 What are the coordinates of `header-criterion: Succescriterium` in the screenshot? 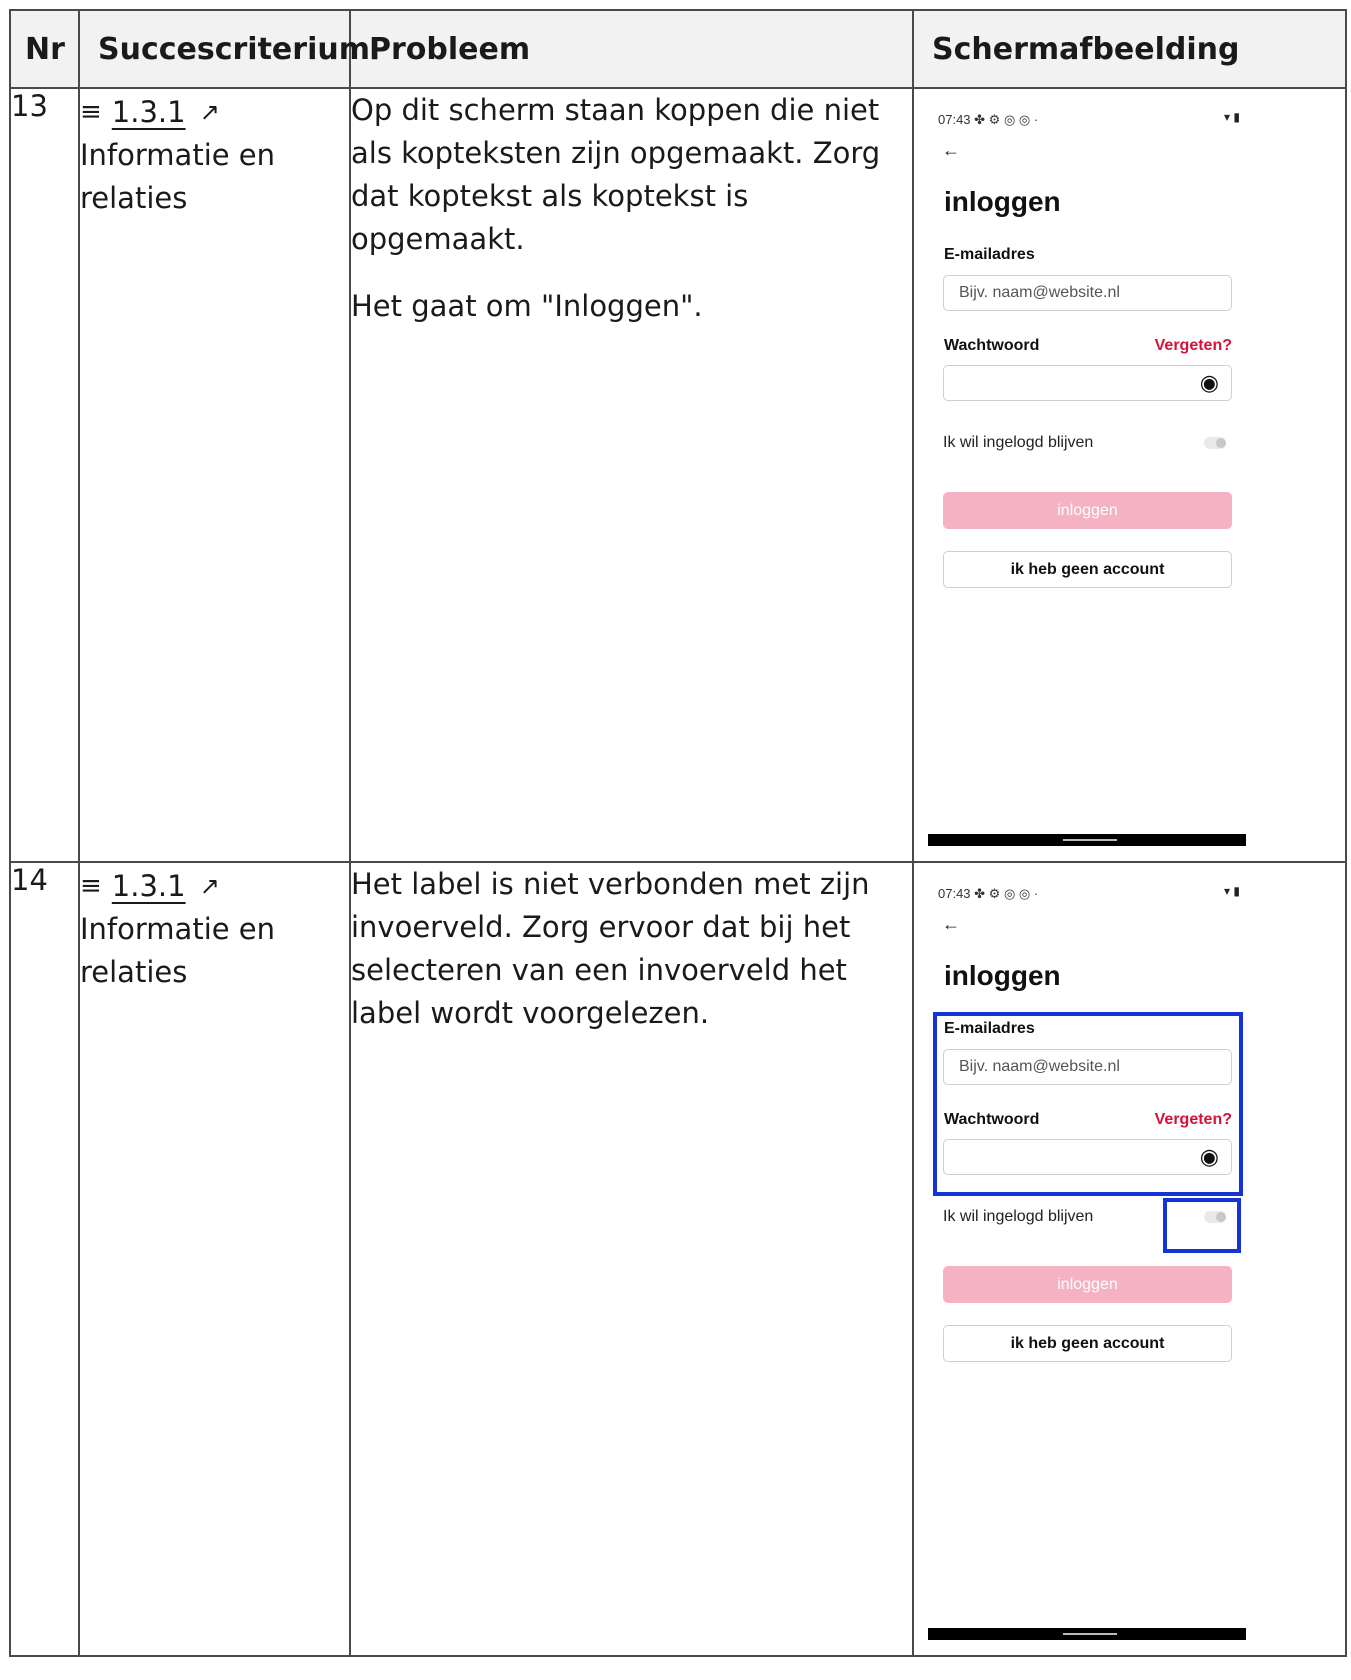 It's located at (224, 49).